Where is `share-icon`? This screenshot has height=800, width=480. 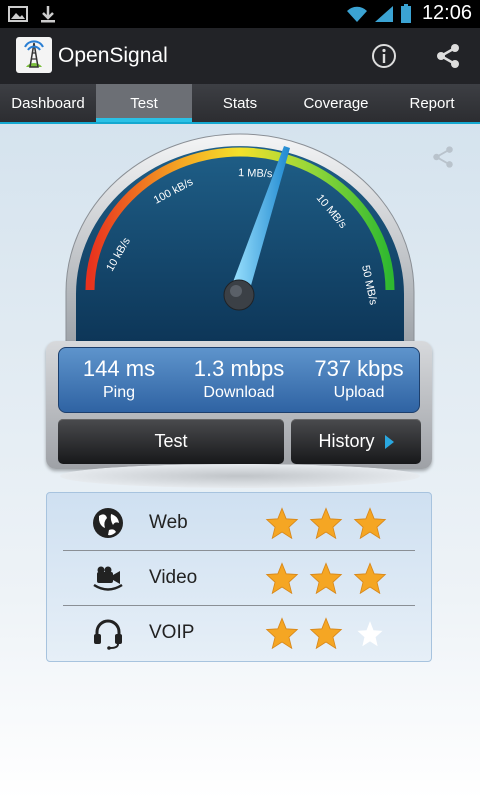 share-icon is located at coordinates (448, 56).